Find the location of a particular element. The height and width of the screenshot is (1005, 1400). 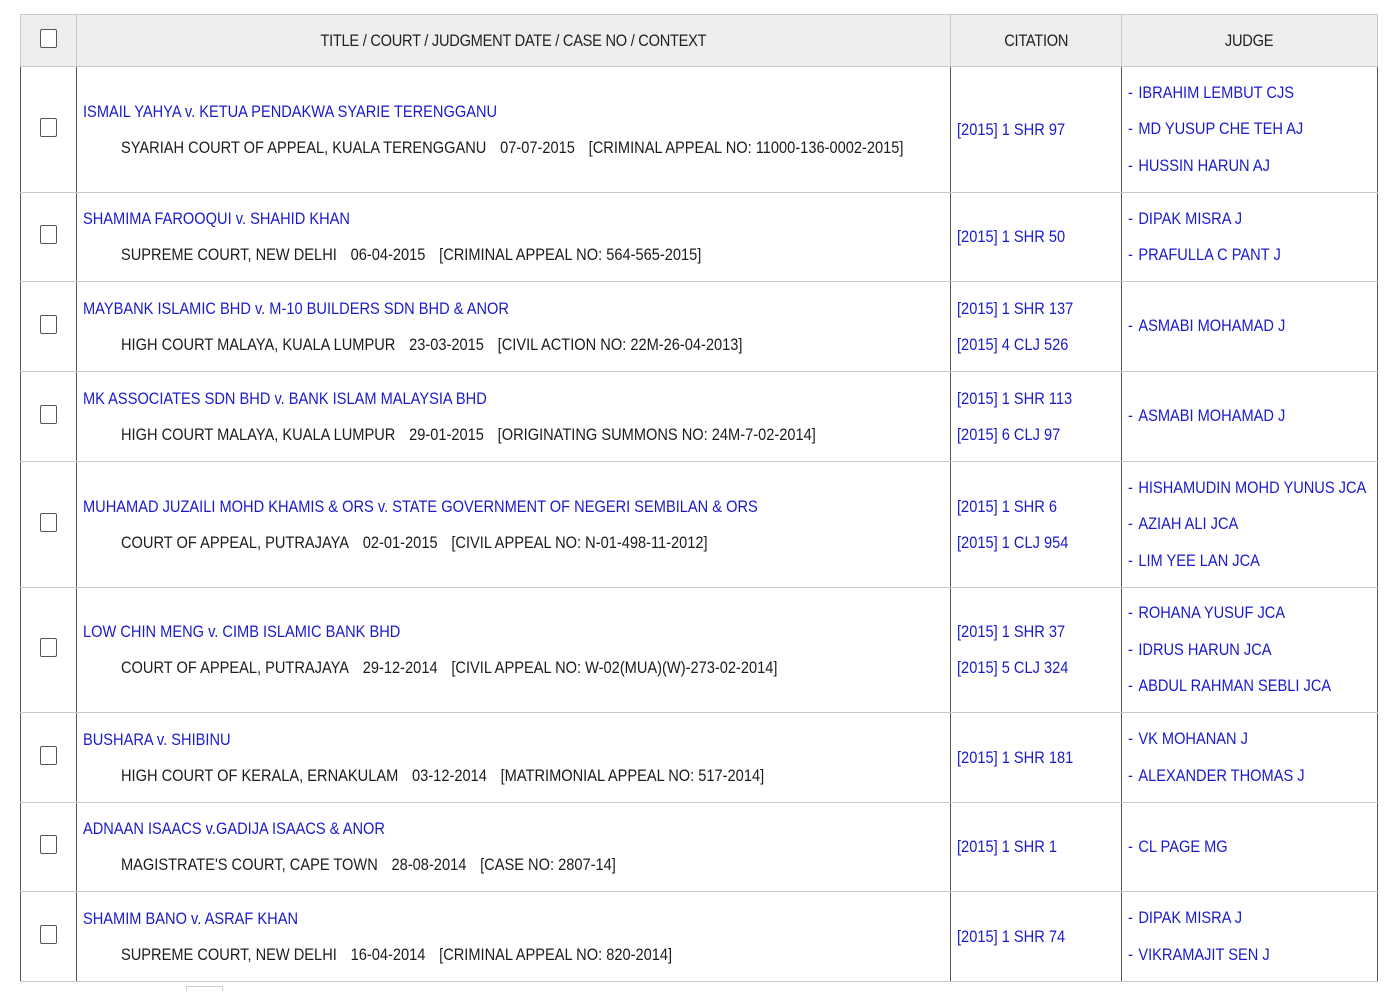

citation-link: [2015] 6 CLJ 97 is located at coordinates (1039, 435).